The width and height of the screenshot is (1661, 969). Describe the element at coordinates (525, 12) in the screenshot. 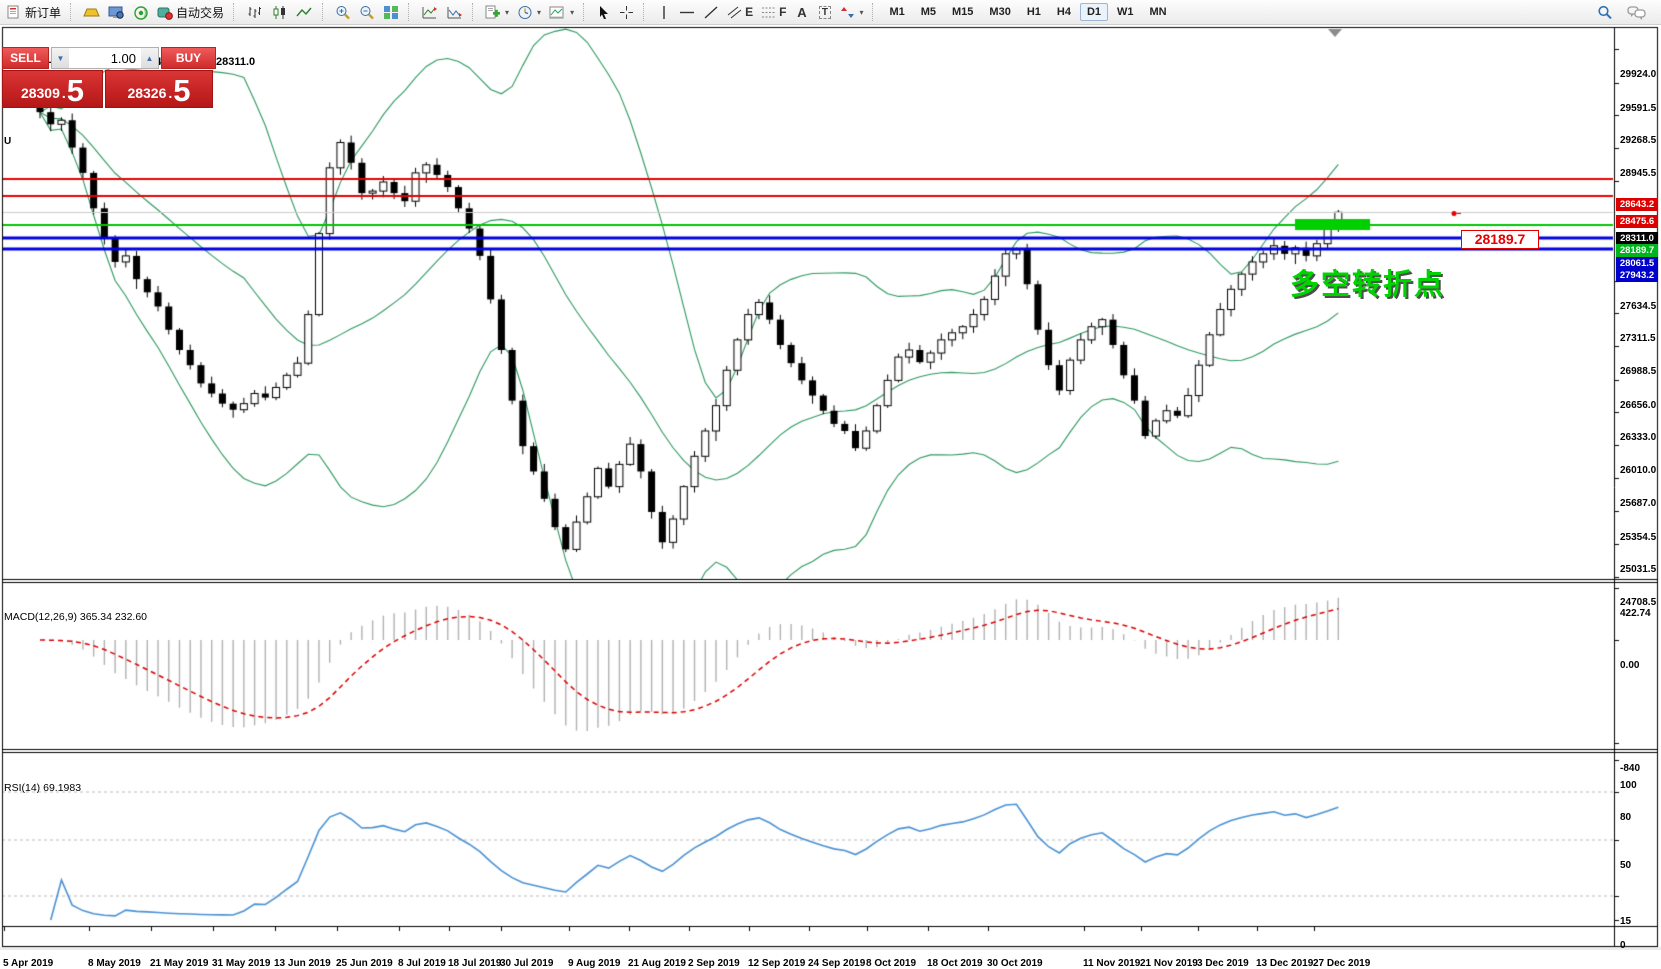

I see `clock-icon` at that location.